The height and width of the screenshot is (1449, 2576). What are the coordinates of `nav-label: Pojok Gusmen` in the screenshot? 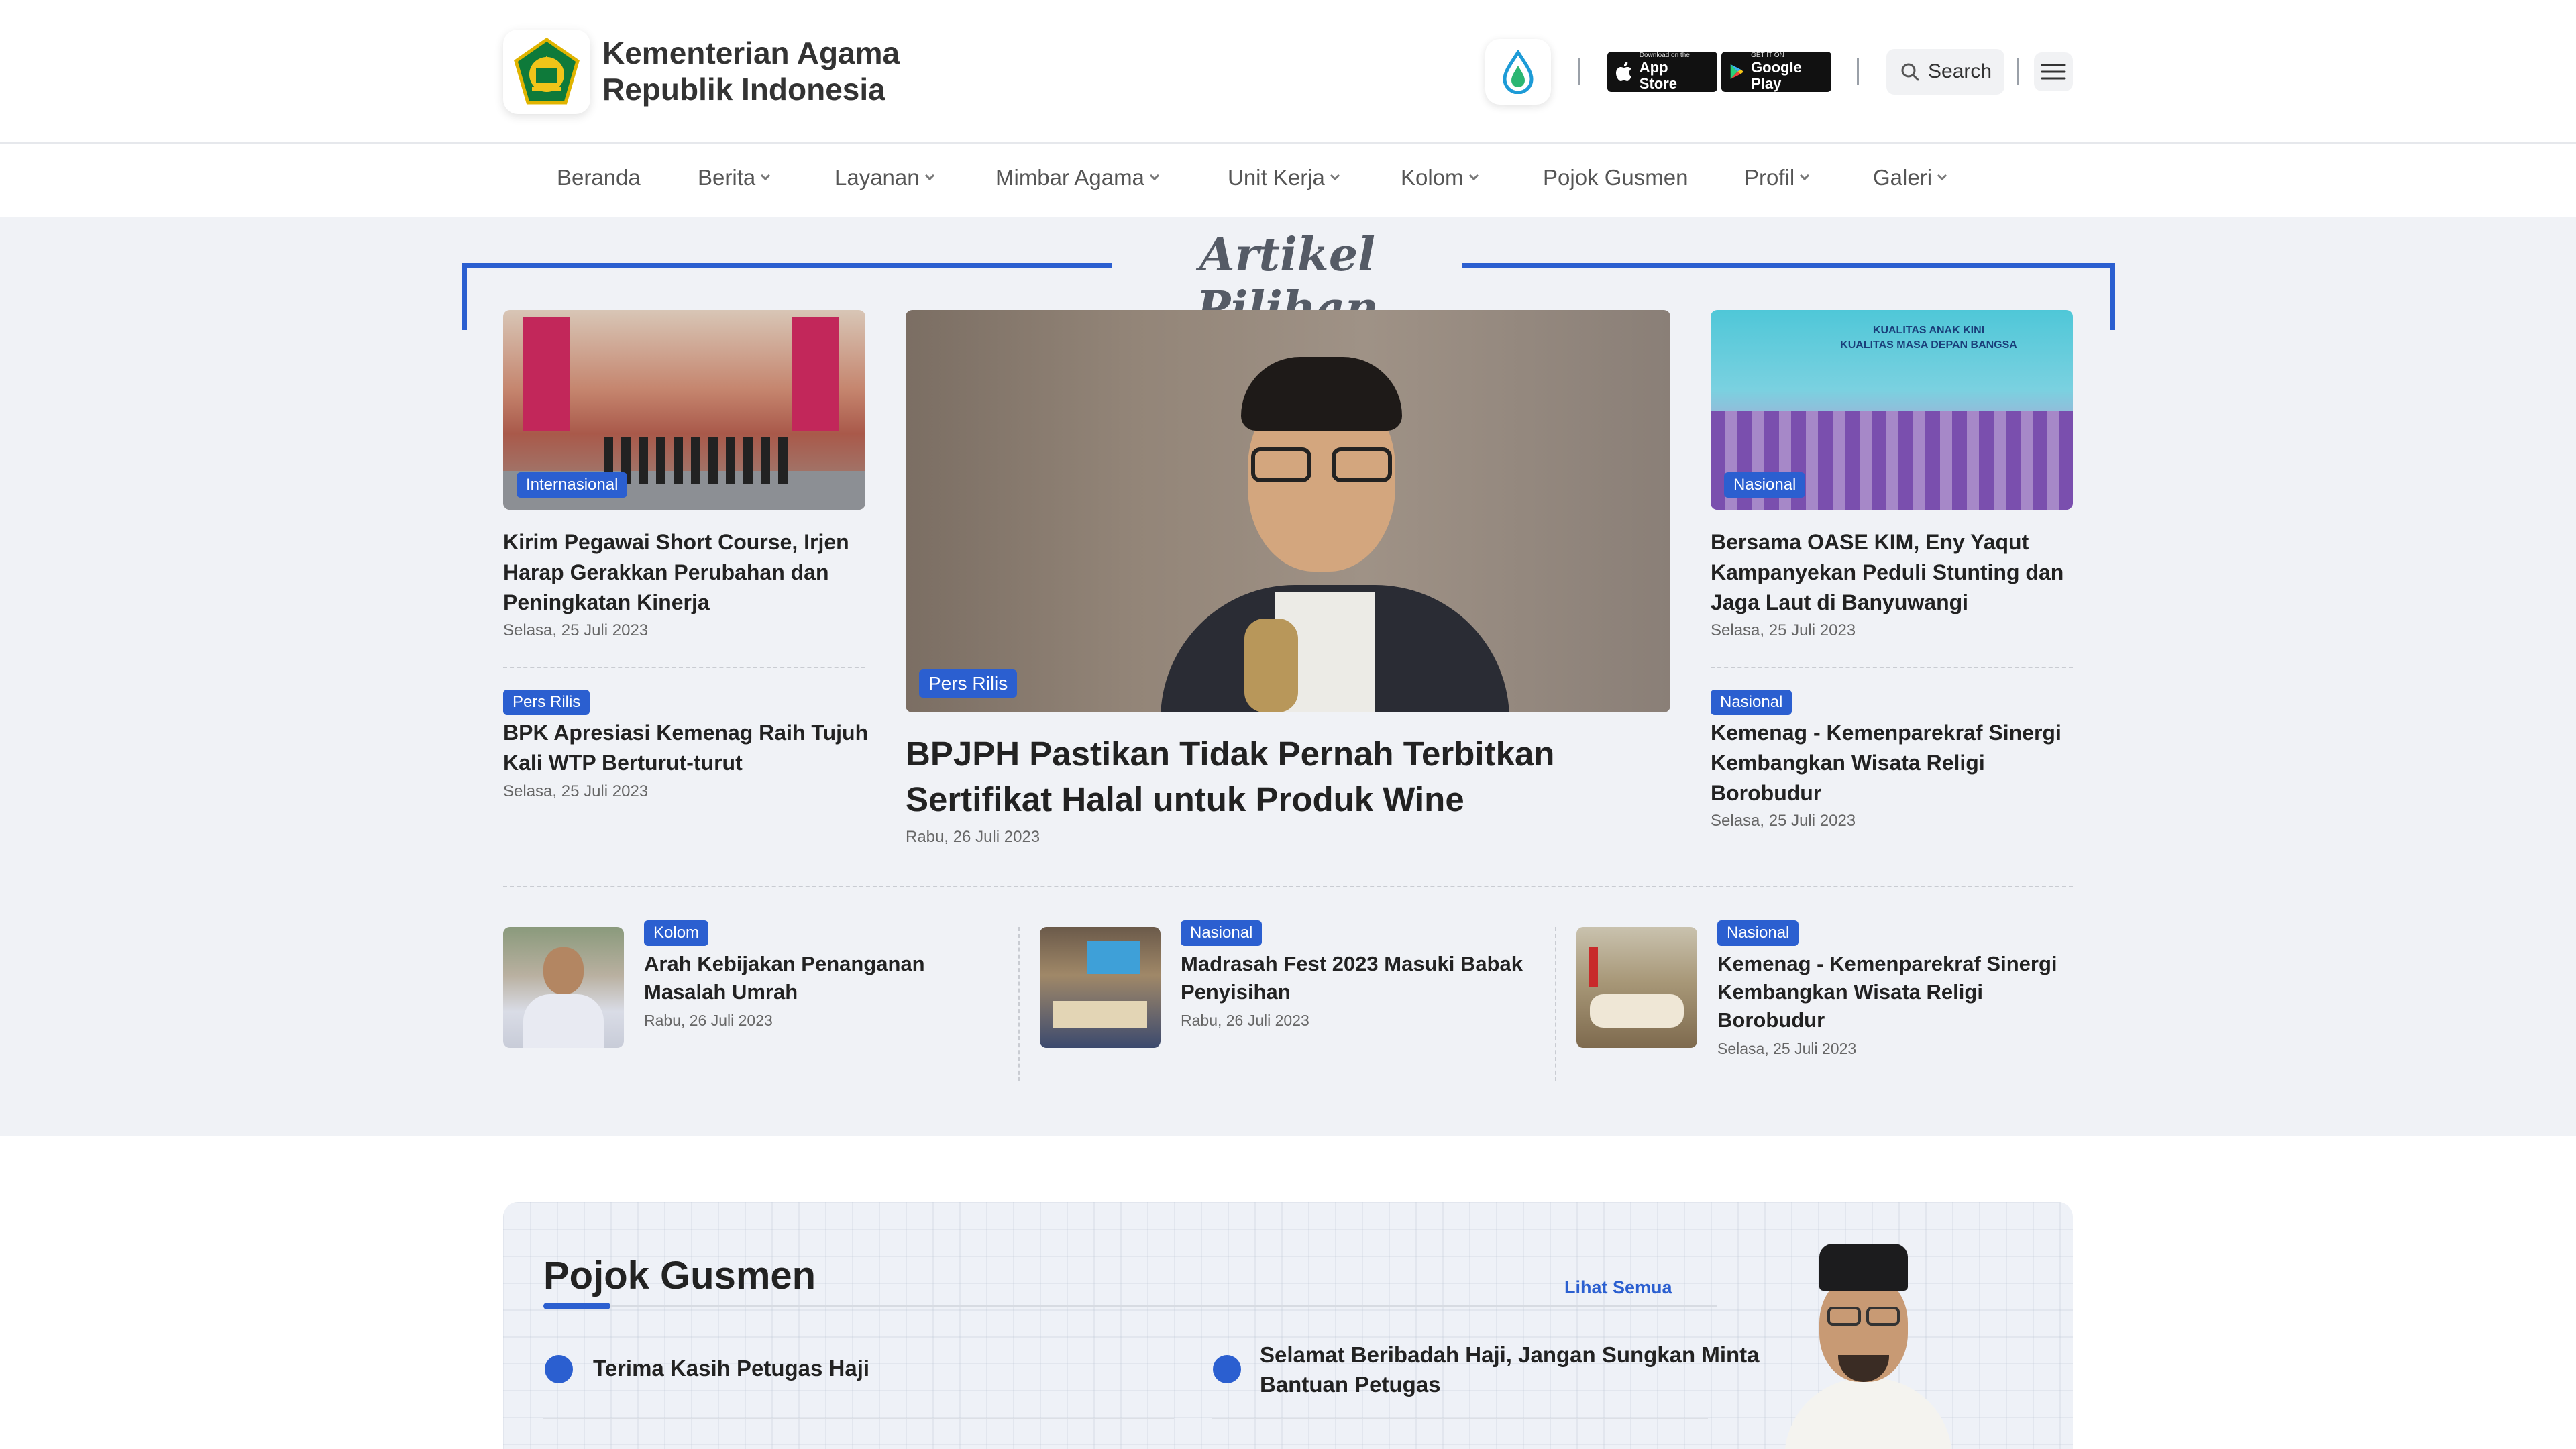 It's located at (1615, 177).